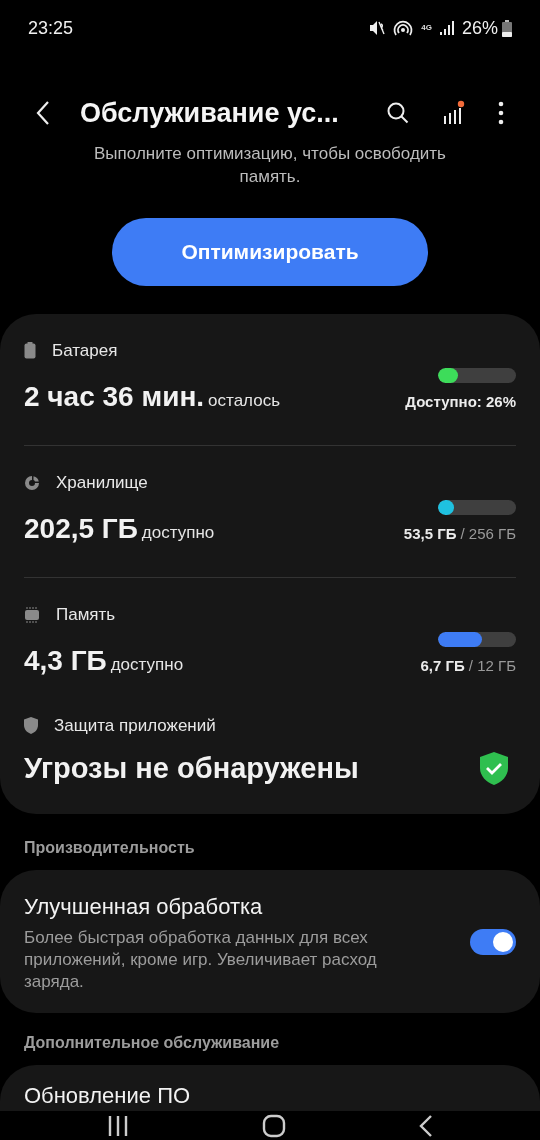  What do you see at coordinates (65, 661) in the screenshot?
I see `metric-value: 4,3 ГБ` at bounding box center [65, 661].